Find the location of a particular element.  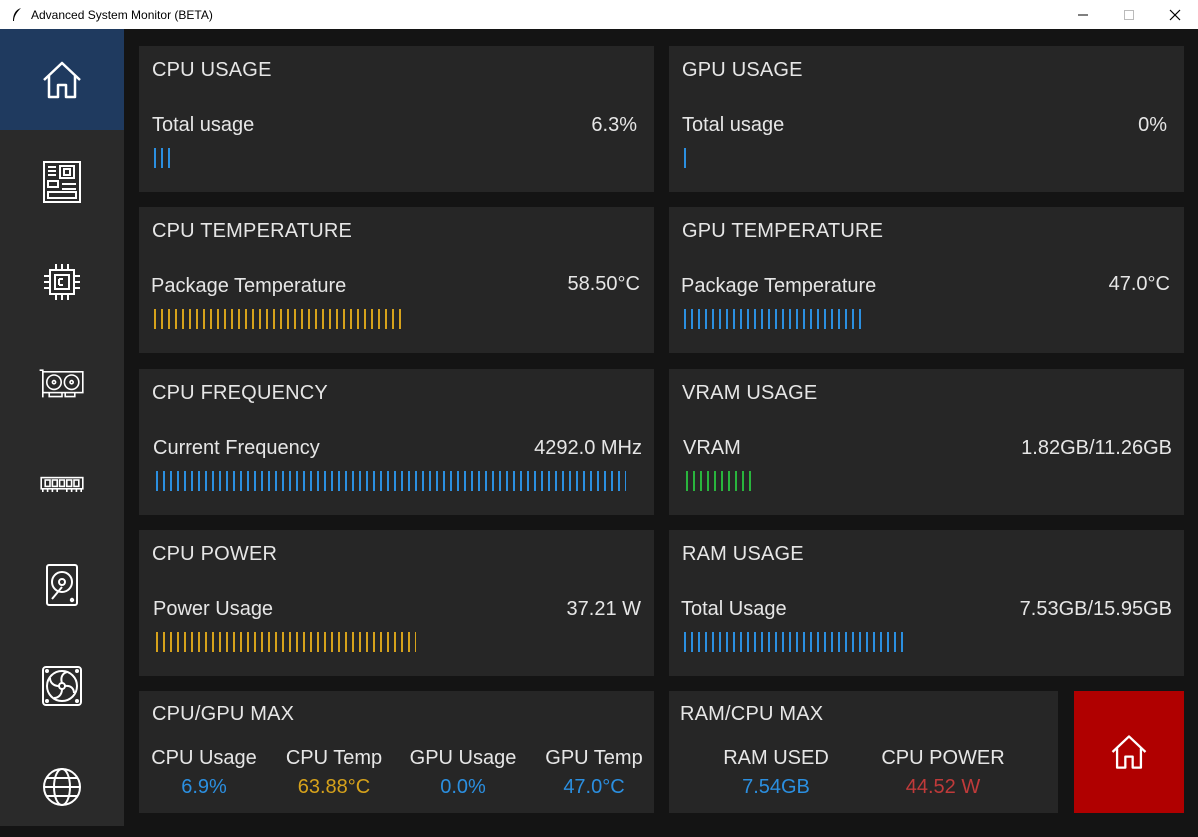

metric-label: Total Usage is located at coordinates (734, 609).